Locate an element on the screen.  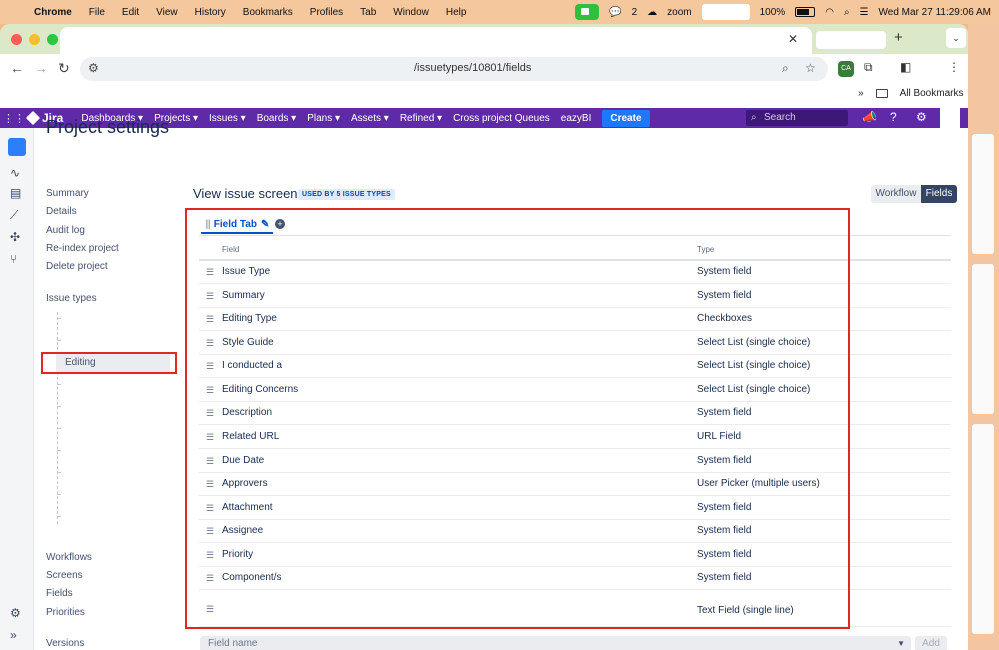
jira-mark-icon is located at coordinates (33, 118).